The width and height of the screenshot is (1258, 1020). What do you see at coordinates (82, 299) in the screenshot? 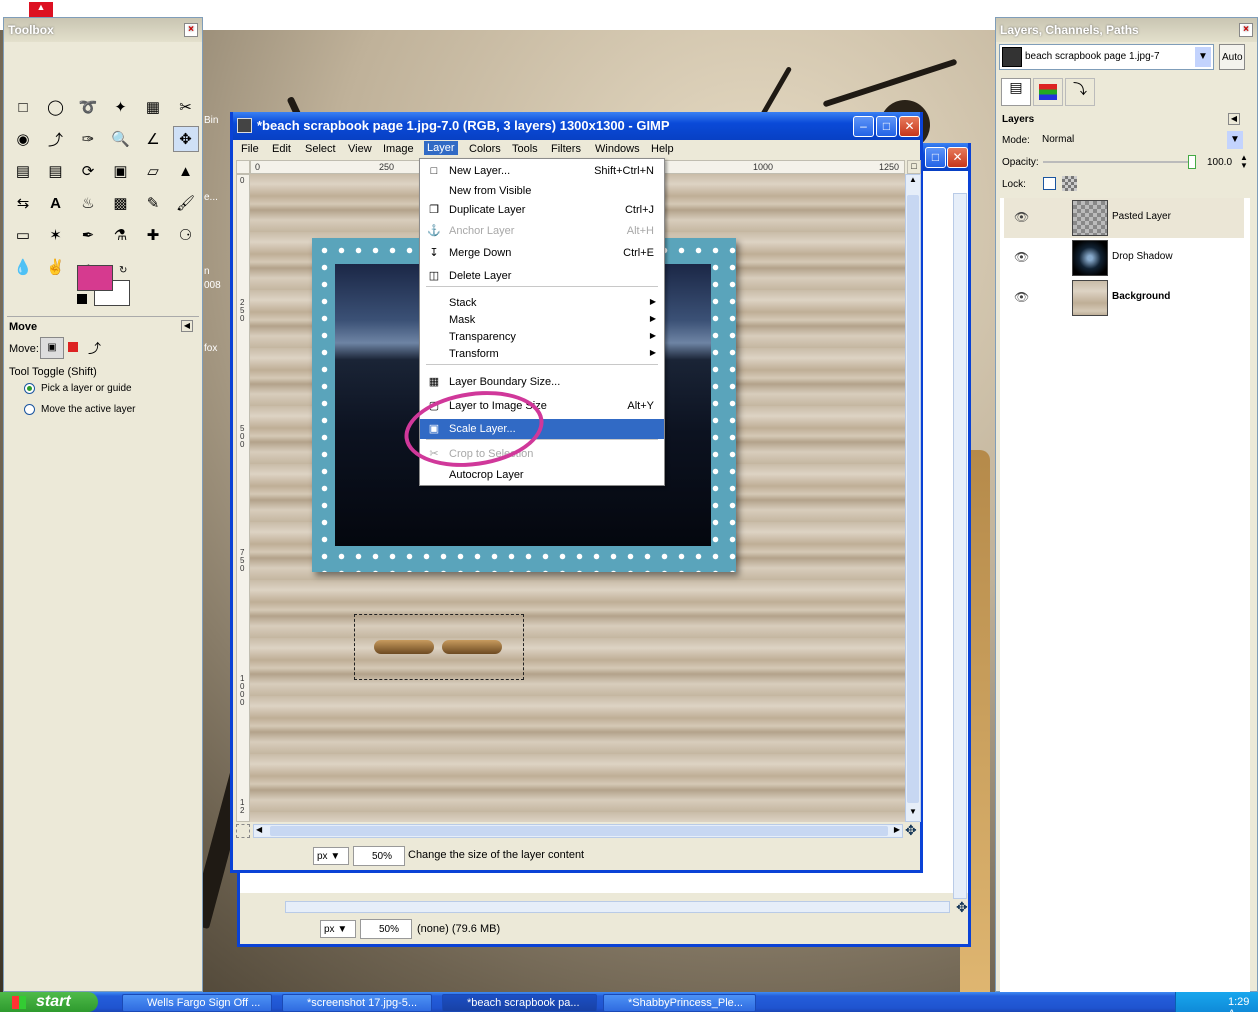
I see `default-colors-icon` at bounding box center [82, 299].